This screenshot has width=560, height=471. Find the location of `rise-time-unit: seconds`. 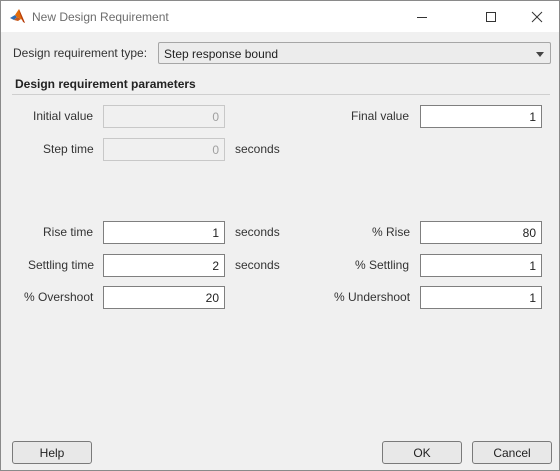

rise-time-unit: seconds is located at coordinates (257, 232).